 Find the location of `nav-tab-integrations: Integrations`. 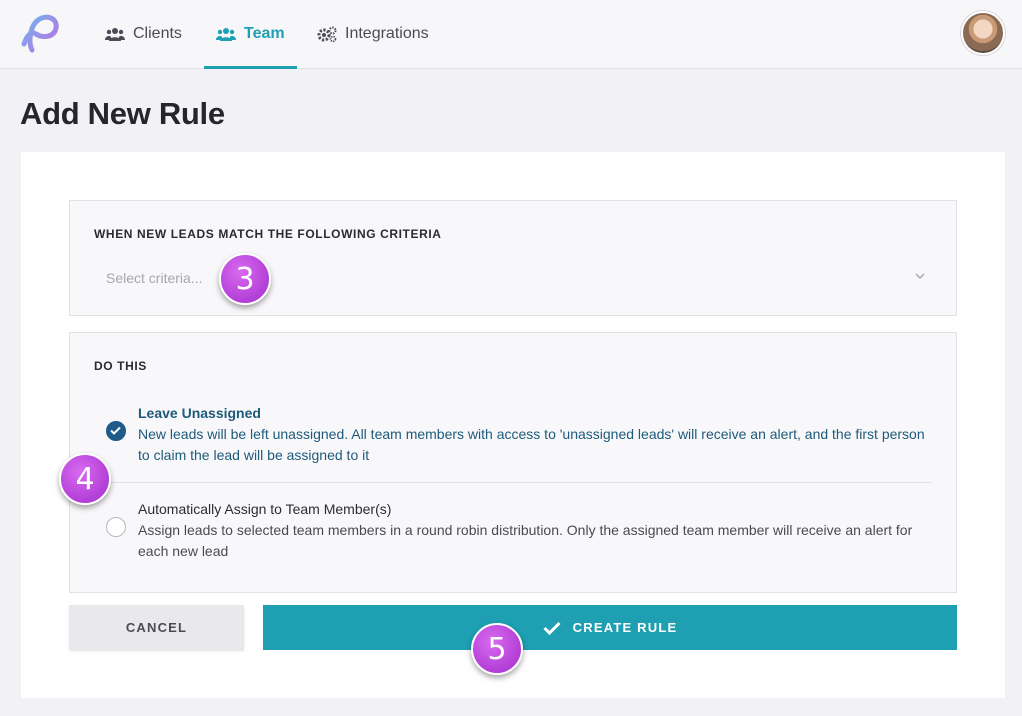

nav-tab-integrations: Integrations is located at coordinates (373, 34).